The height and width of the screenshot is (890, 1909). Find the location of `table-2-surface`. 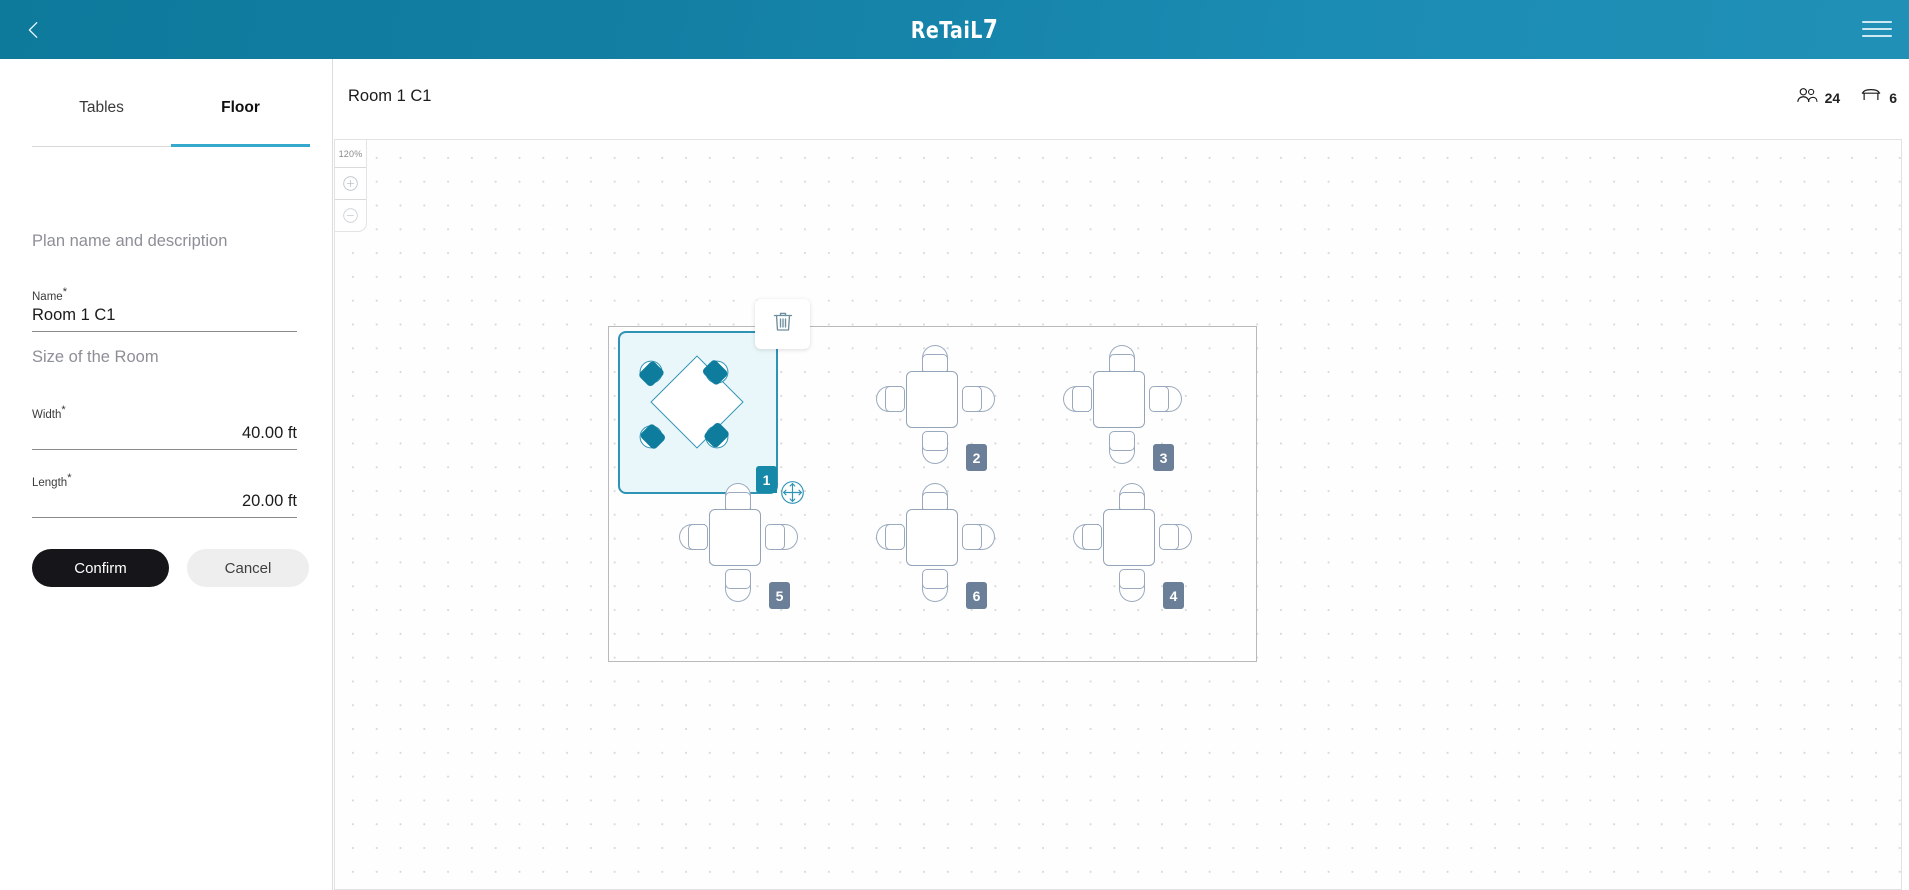

table-2-surface is located at coordinates (932, 399).